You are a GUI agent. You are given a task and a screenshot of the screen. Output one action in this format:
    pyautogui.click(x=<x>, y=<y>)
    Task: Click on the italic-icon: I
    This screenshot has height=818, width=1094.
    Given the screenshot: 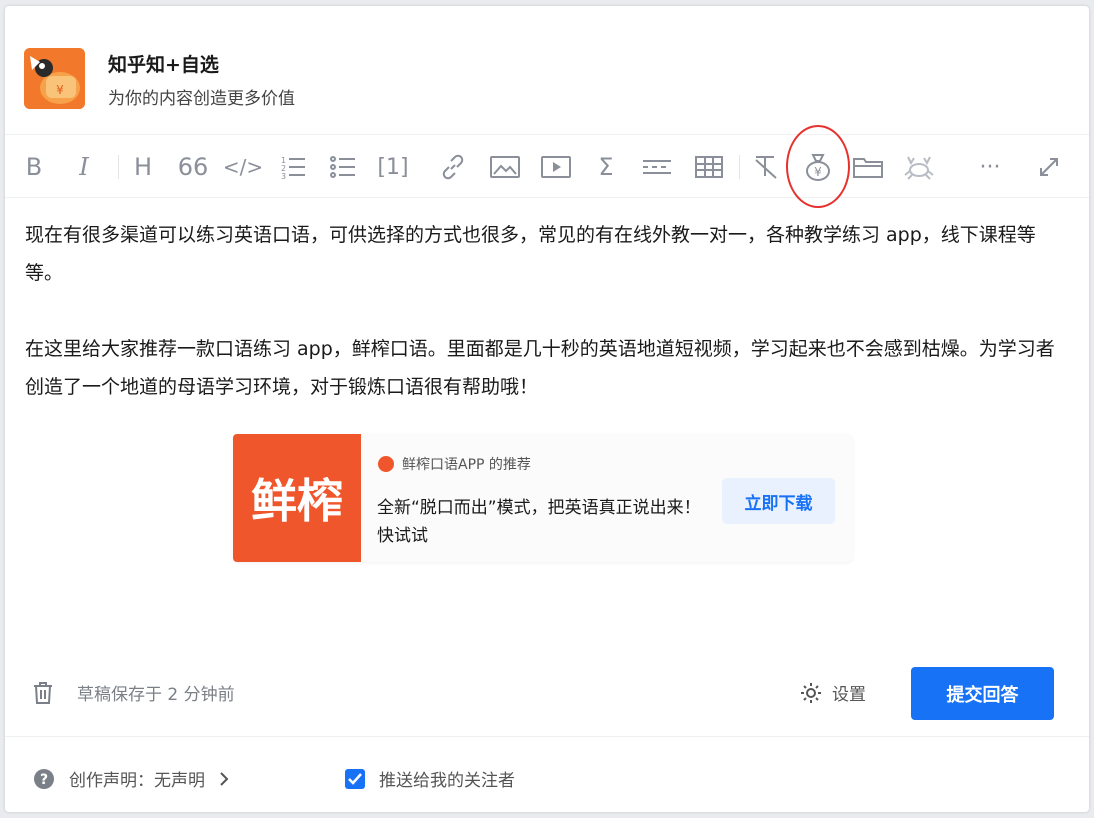 What is the action you would take?
    pyautogui.click(x=84, y=167)
    